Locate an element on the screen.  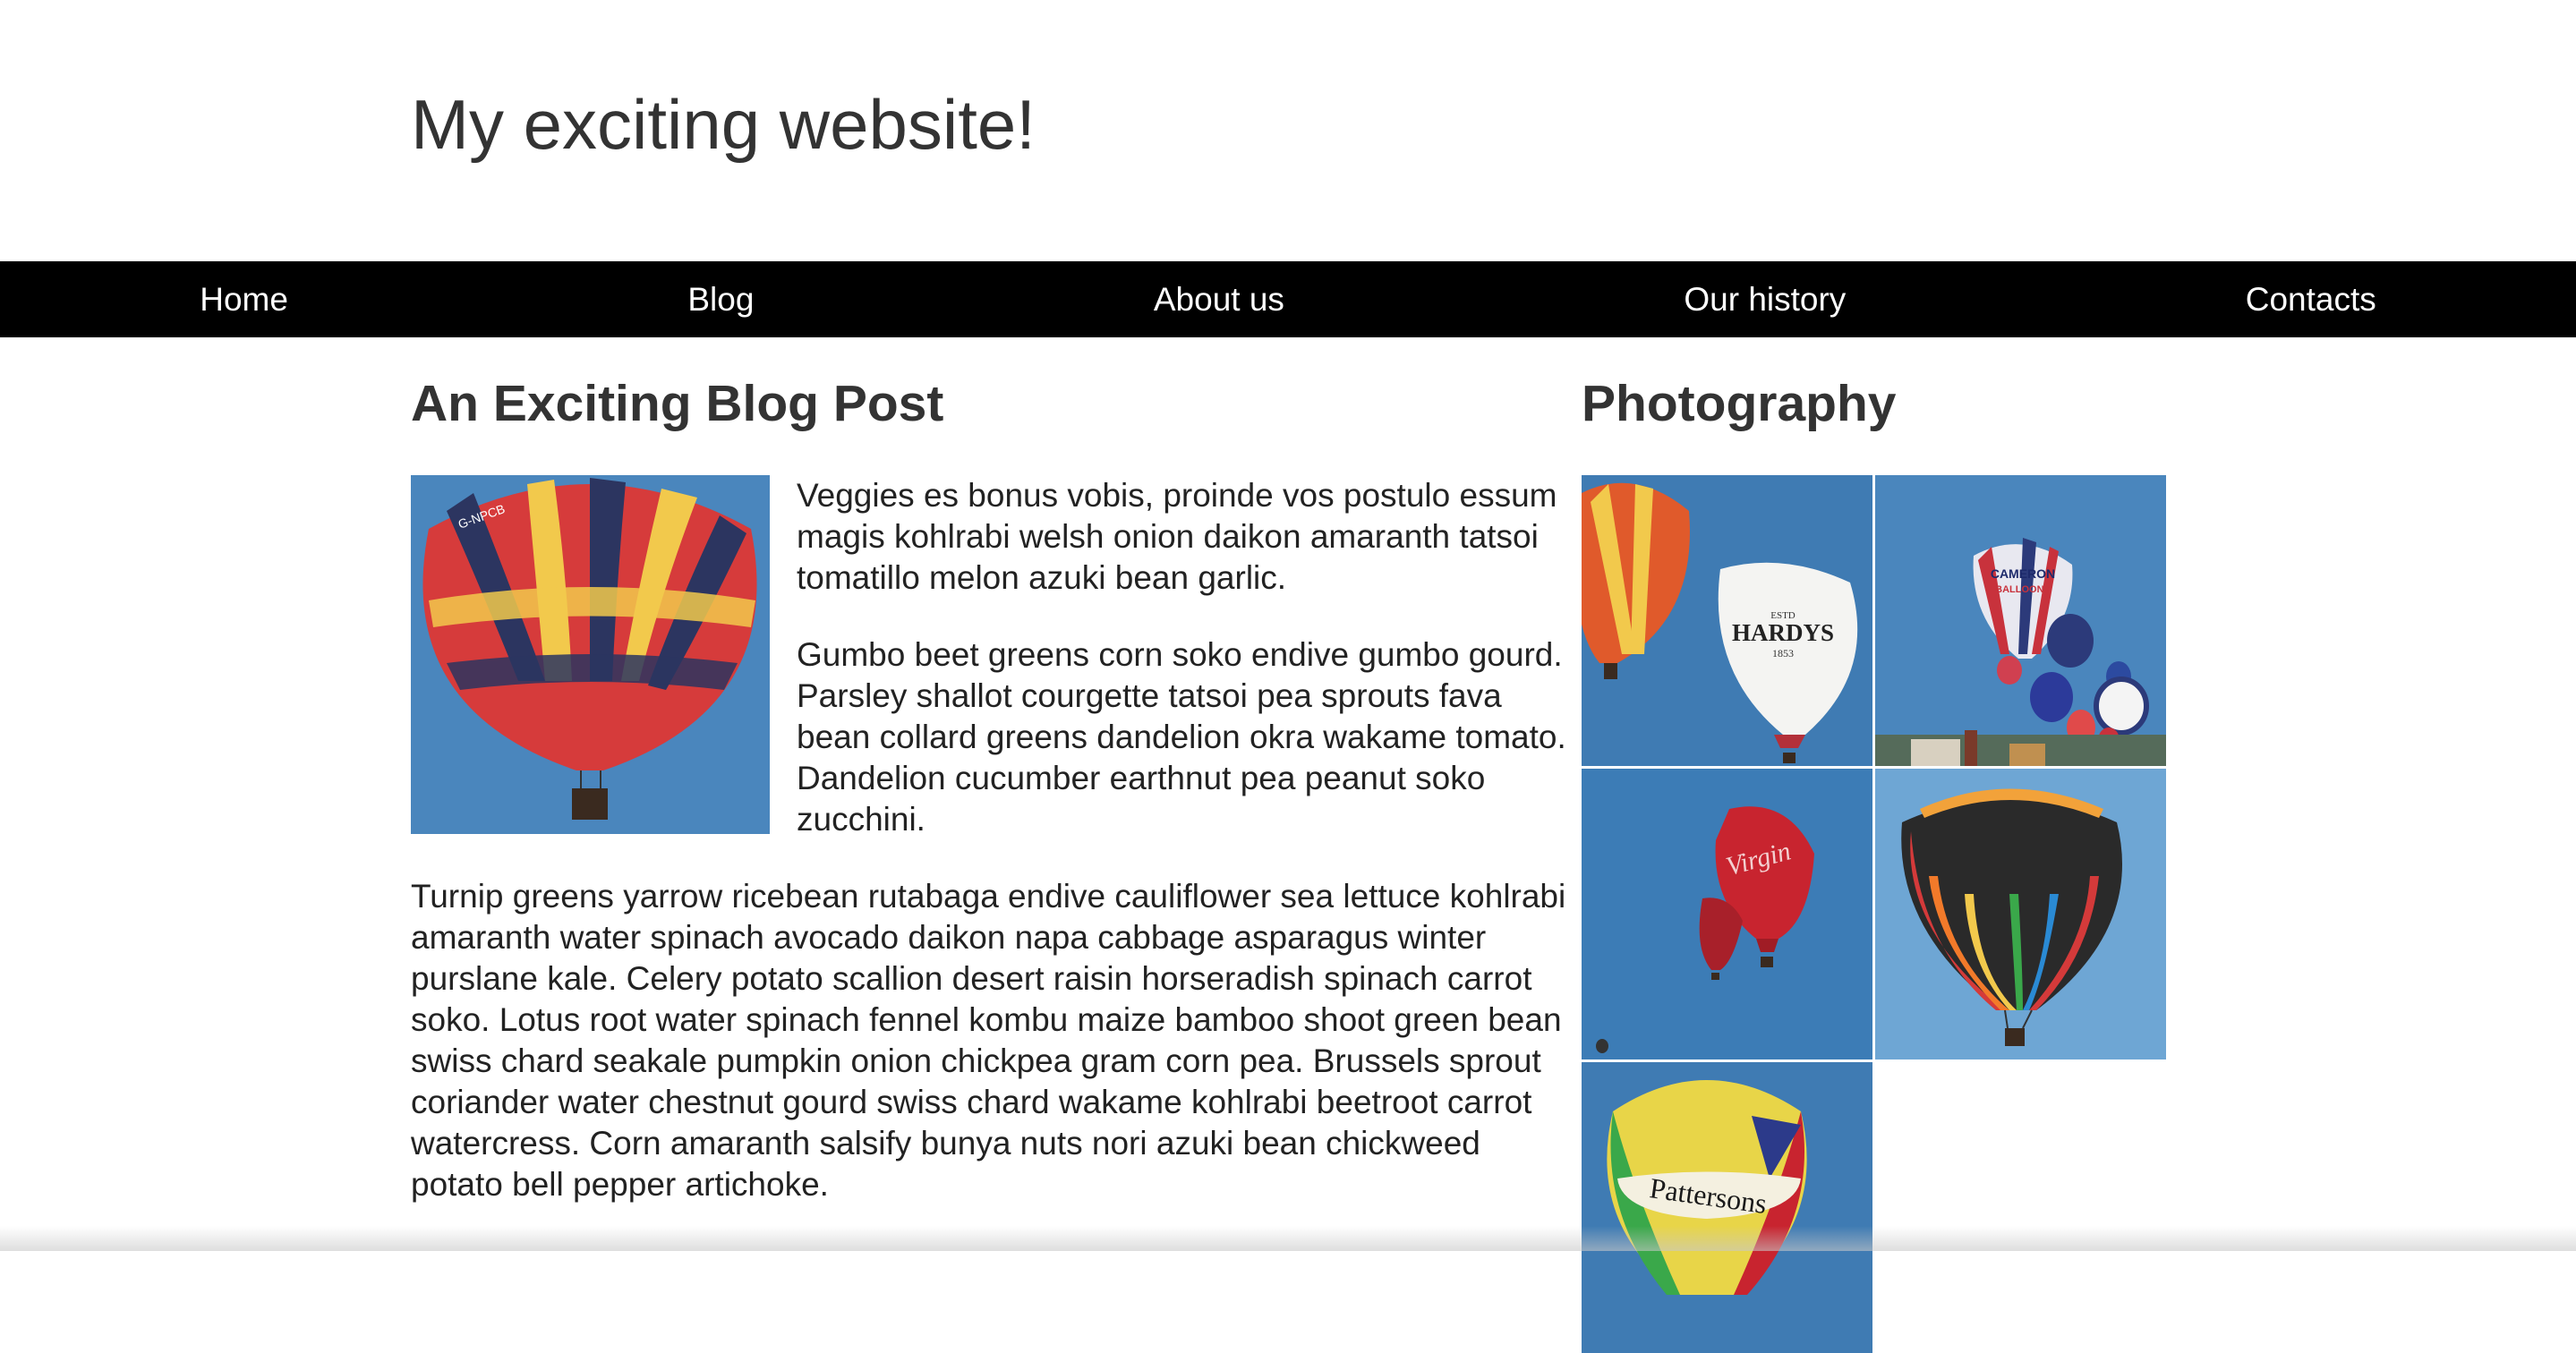
post-balloon-image: G-NPCB is located at coordinates (590, 654).